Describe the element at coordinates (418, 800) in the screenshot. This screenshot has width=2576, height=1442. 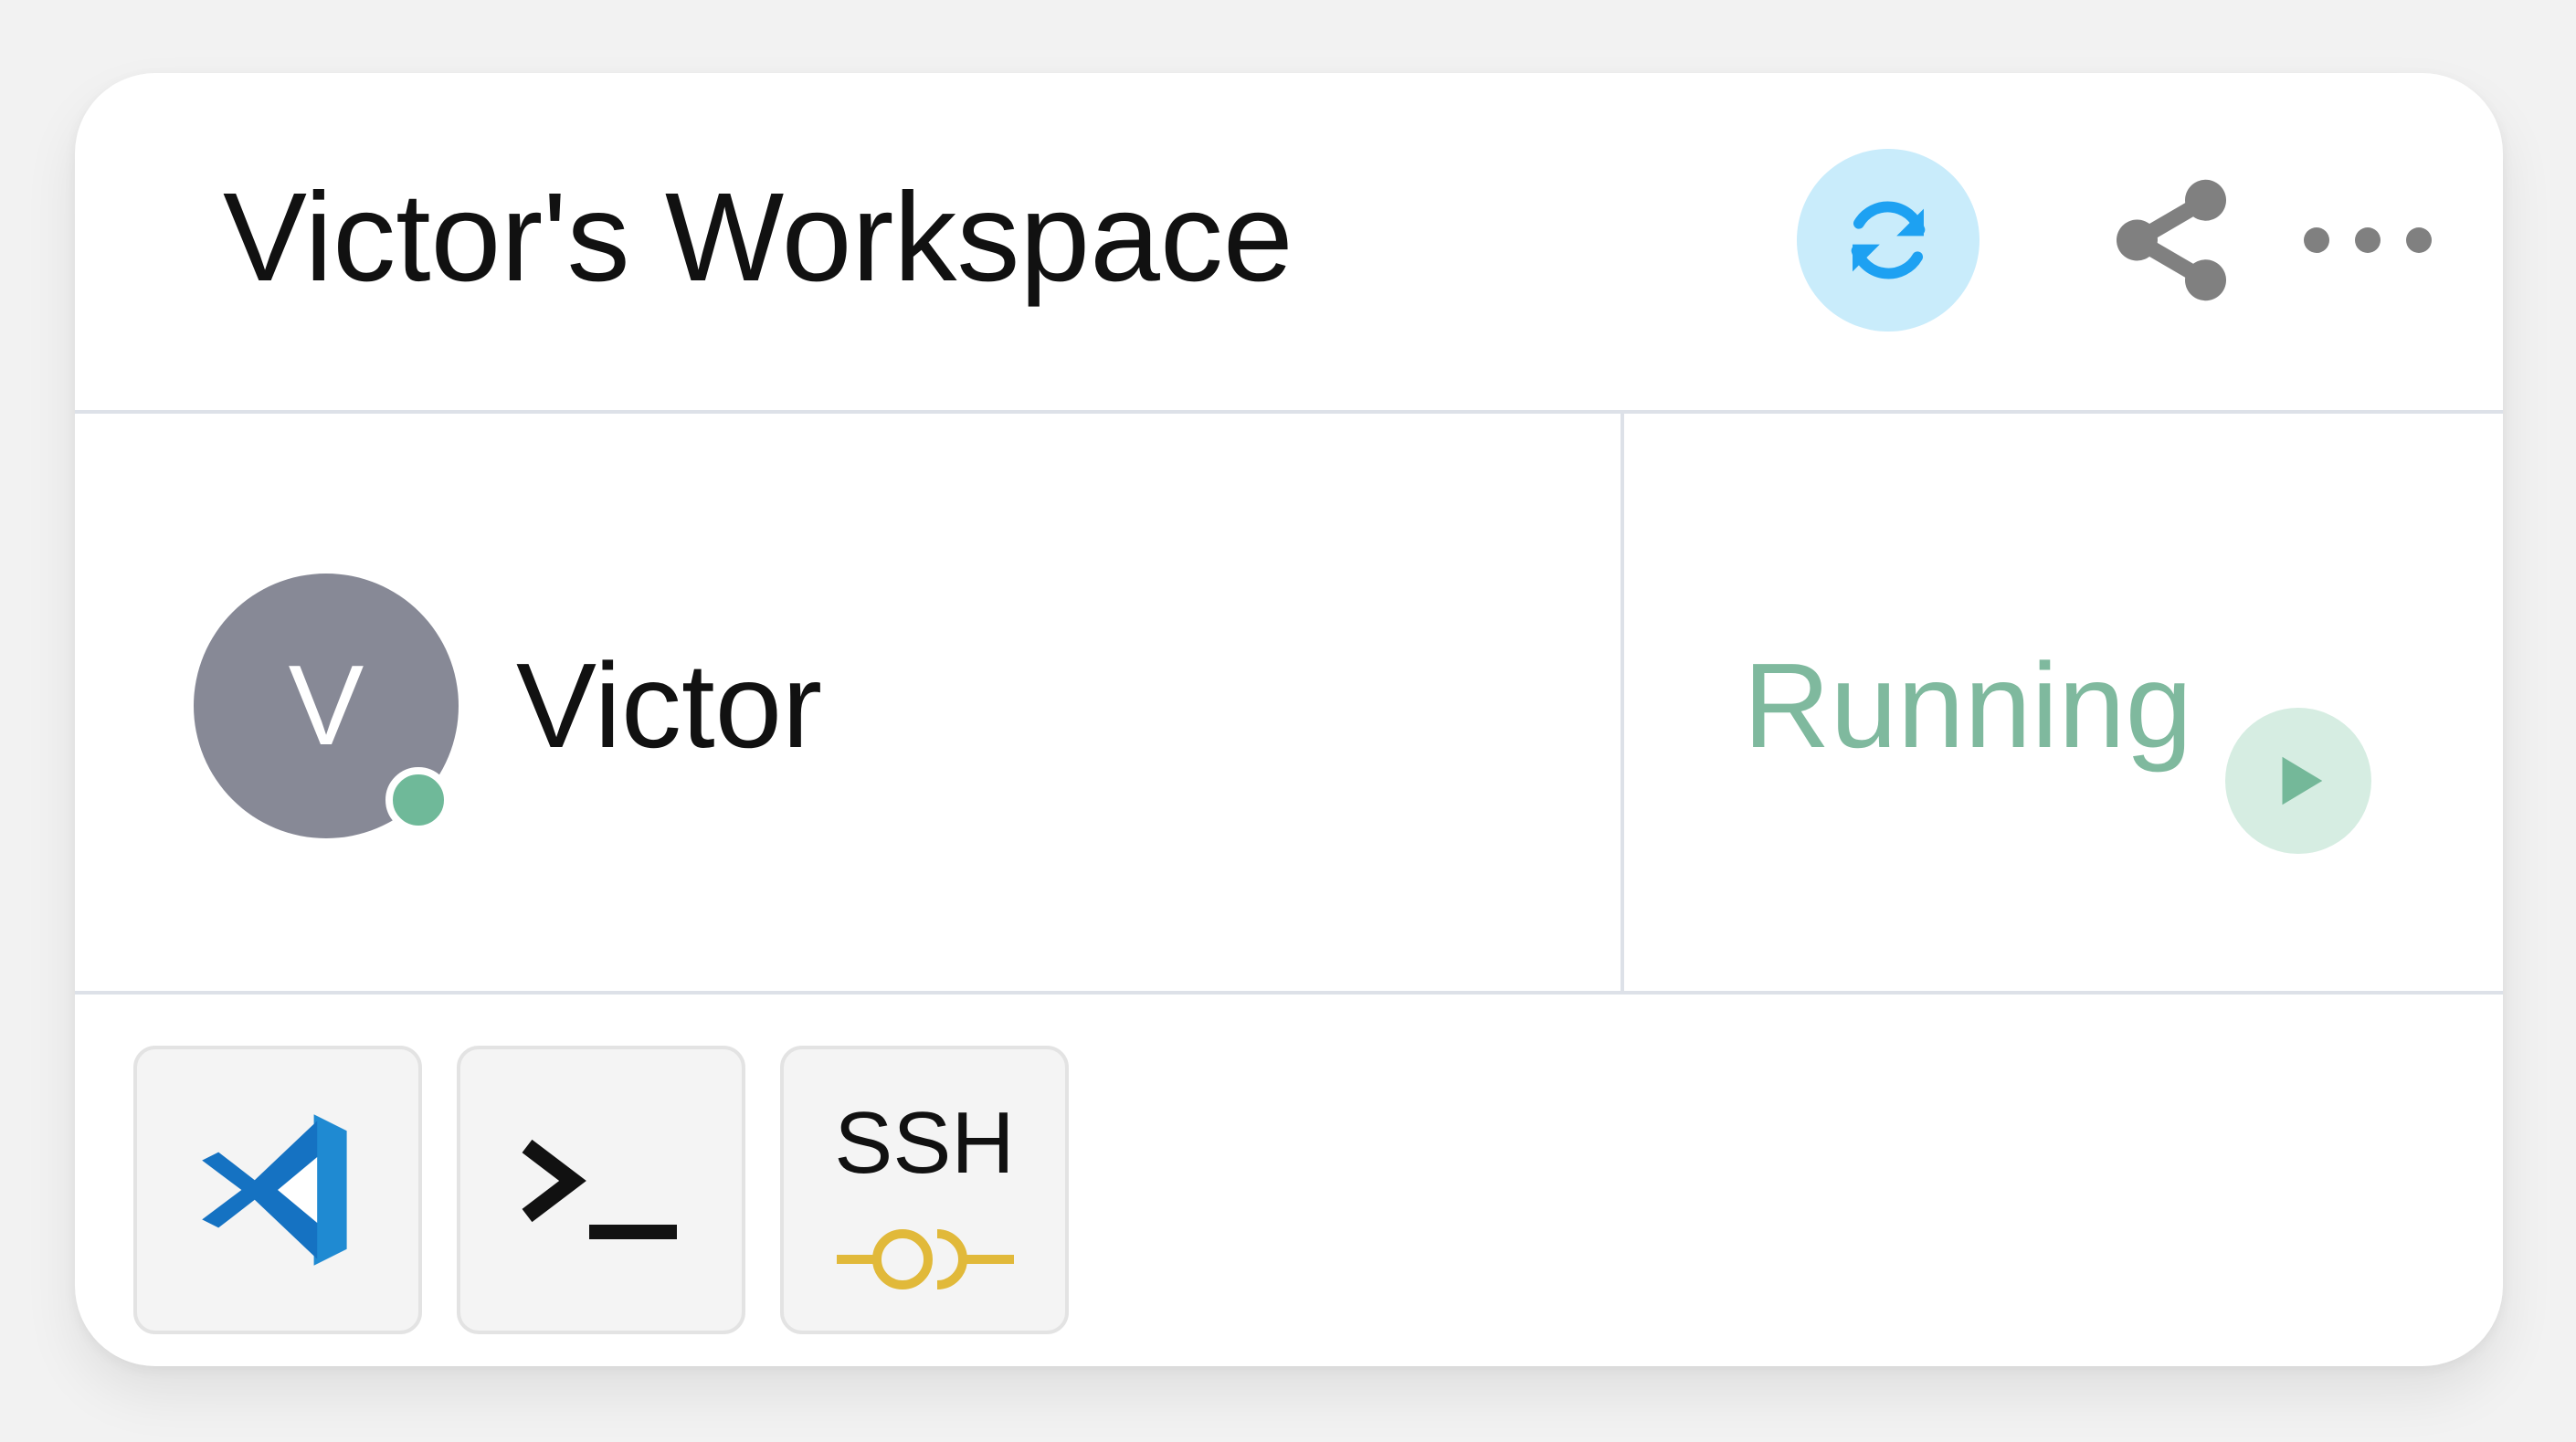
I see `online-status-dot` at that location.